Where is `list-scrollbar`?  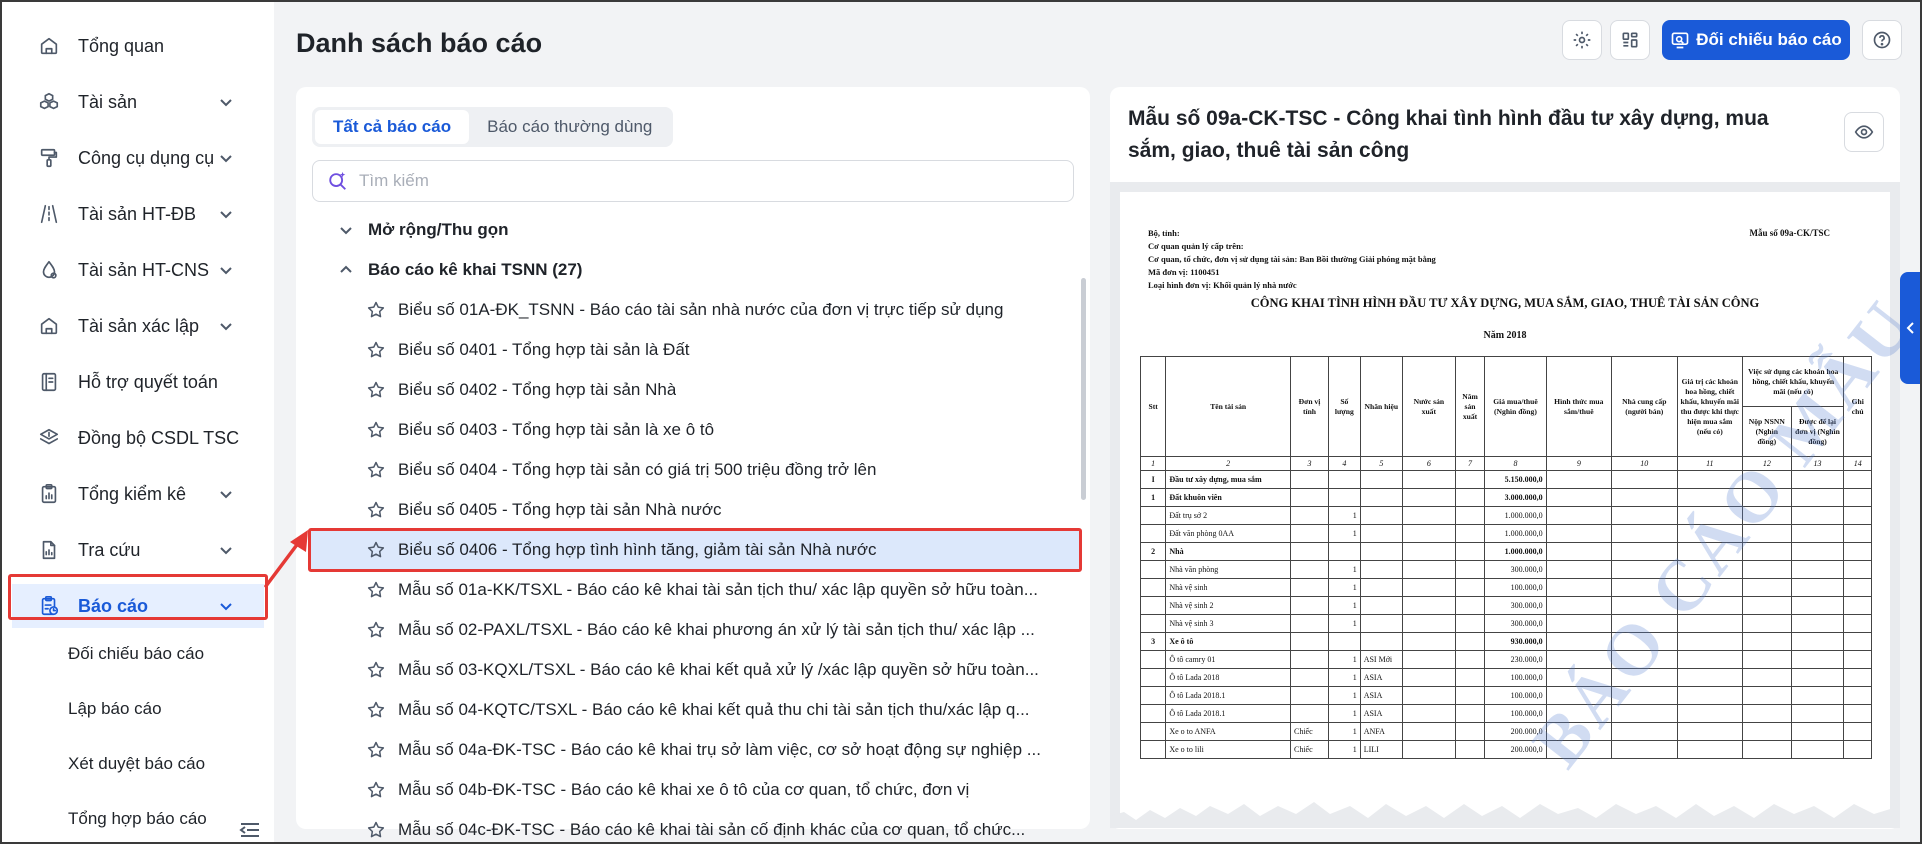 list-scrollbar is located at coordinates (1083, 389).